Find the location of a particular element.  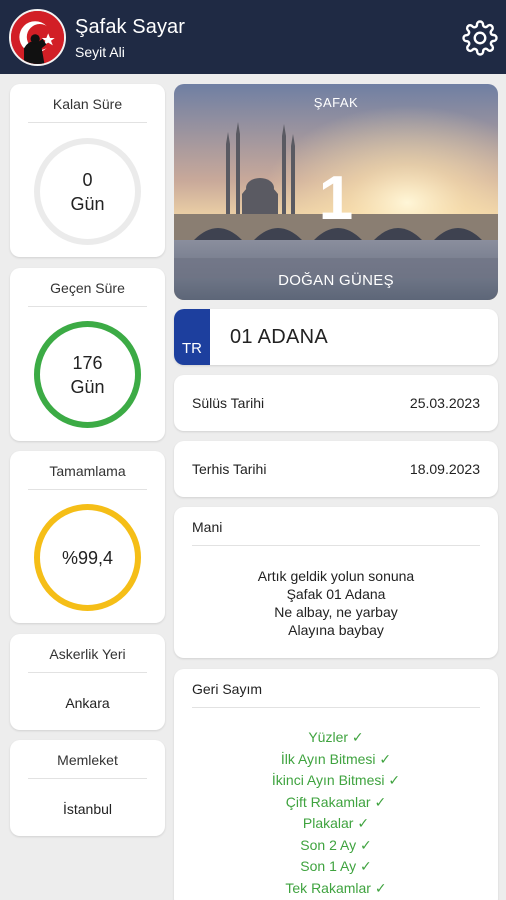

app-title: Şafak Sayar is located at coordinates (130, 27).